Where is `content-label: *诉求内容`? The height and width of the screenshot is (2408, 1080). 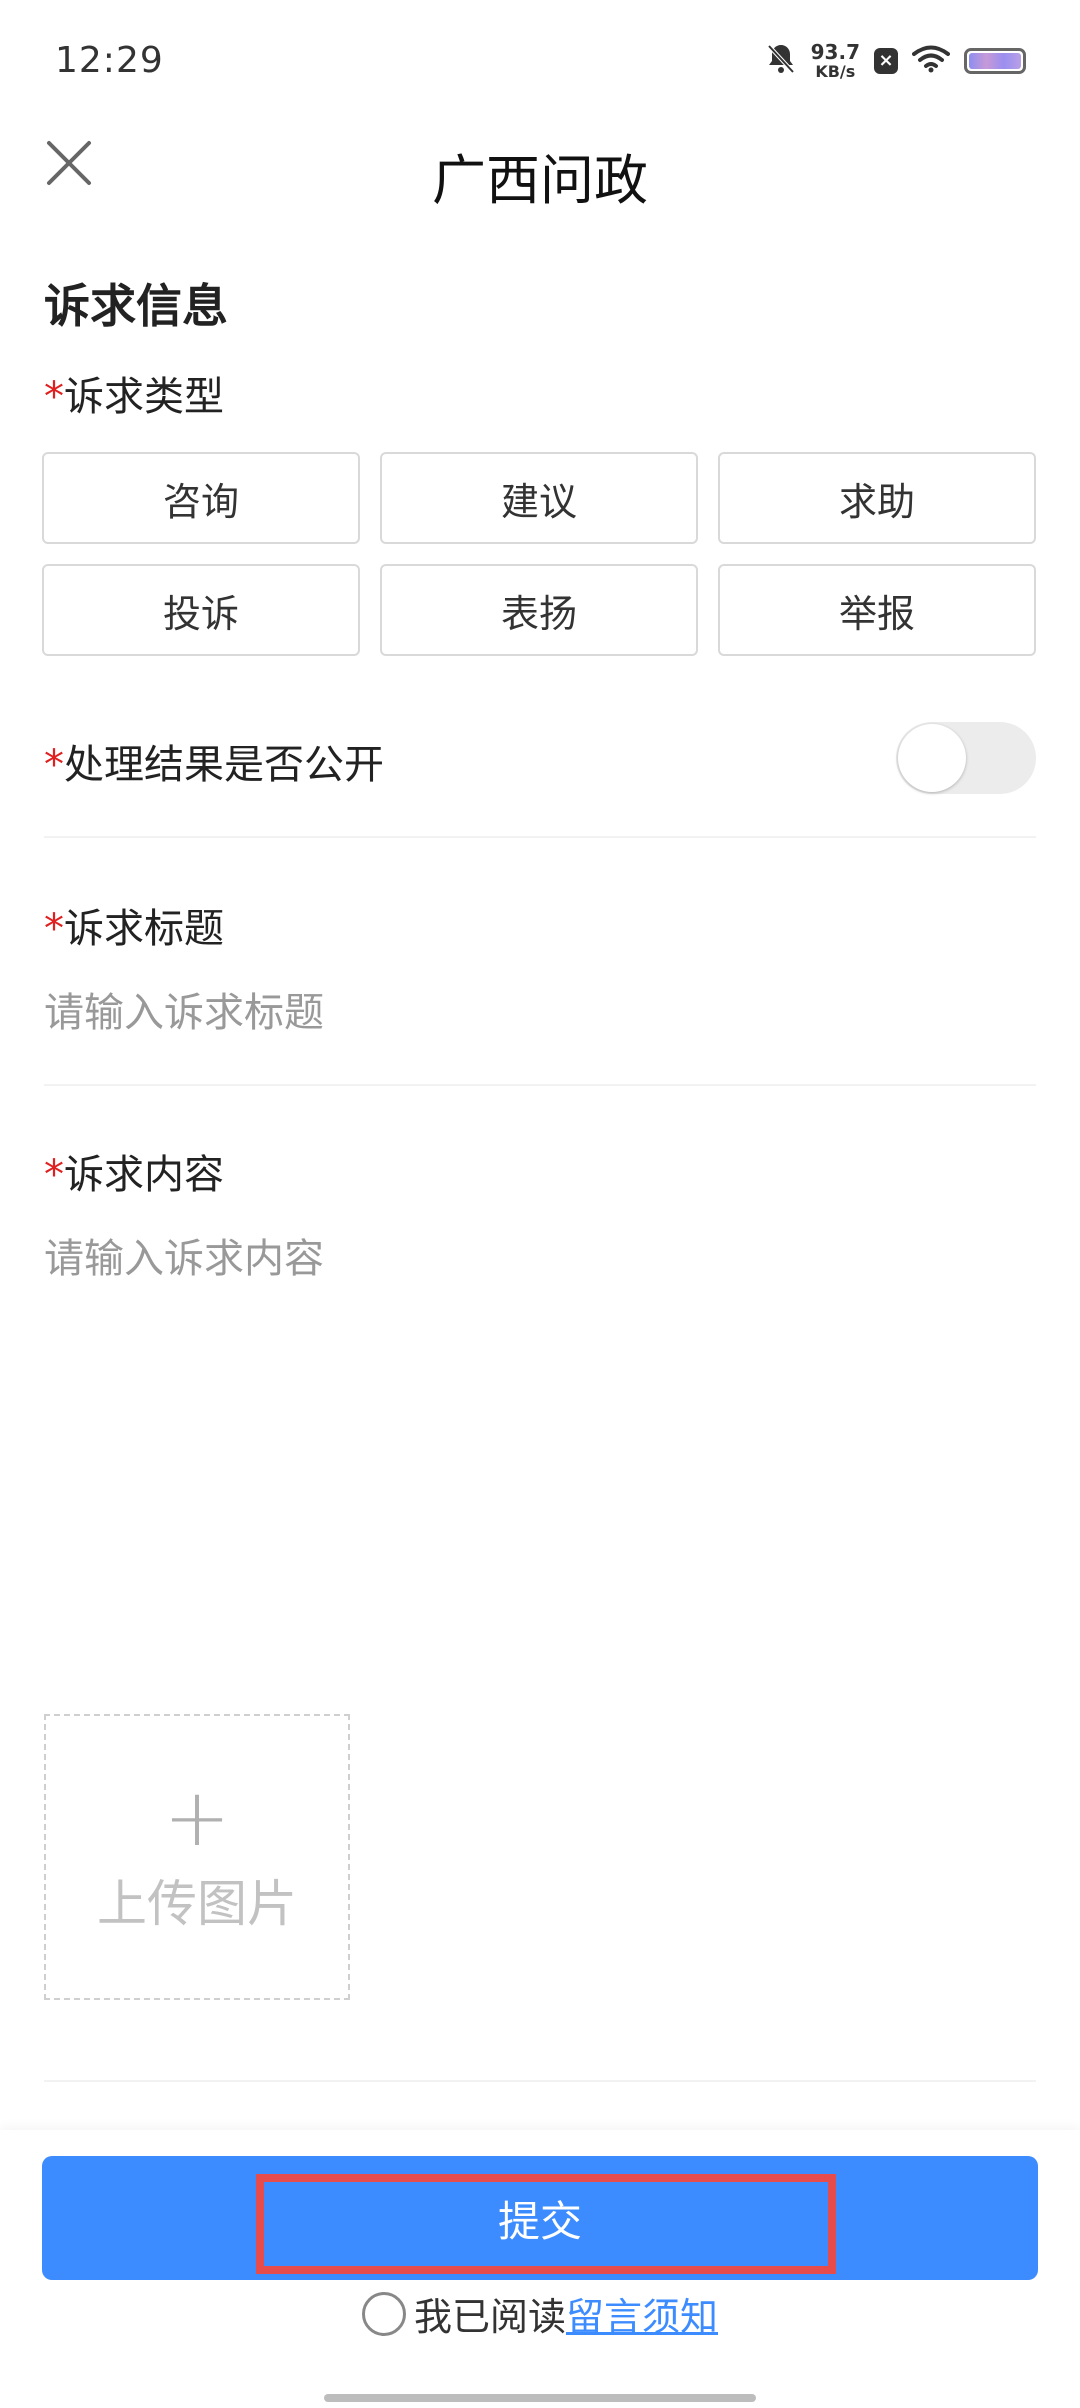
content-label: *诉求内容 is located at coordinates (134, 1171).